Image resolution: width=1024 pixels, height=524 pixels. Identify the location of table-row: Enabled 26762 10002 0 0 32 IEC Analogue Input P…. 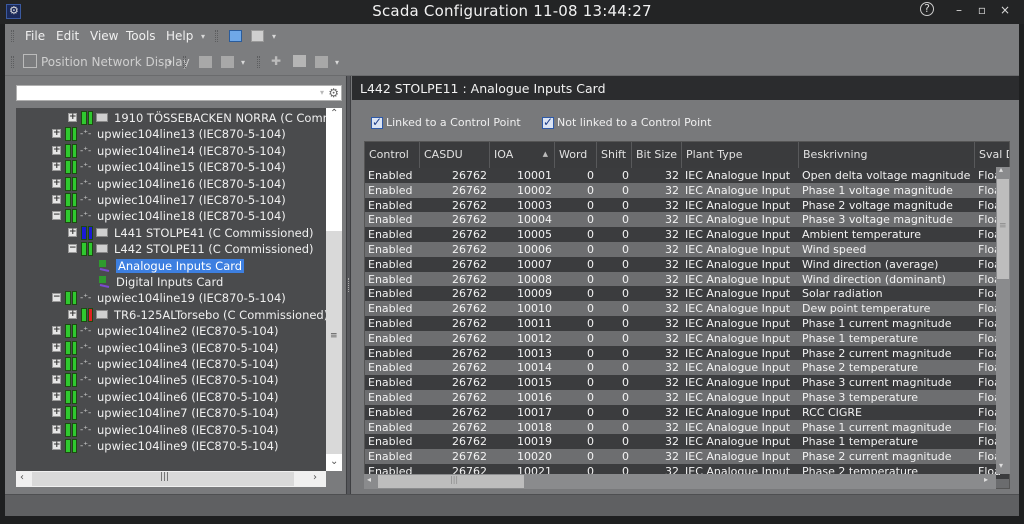
(687, 190).